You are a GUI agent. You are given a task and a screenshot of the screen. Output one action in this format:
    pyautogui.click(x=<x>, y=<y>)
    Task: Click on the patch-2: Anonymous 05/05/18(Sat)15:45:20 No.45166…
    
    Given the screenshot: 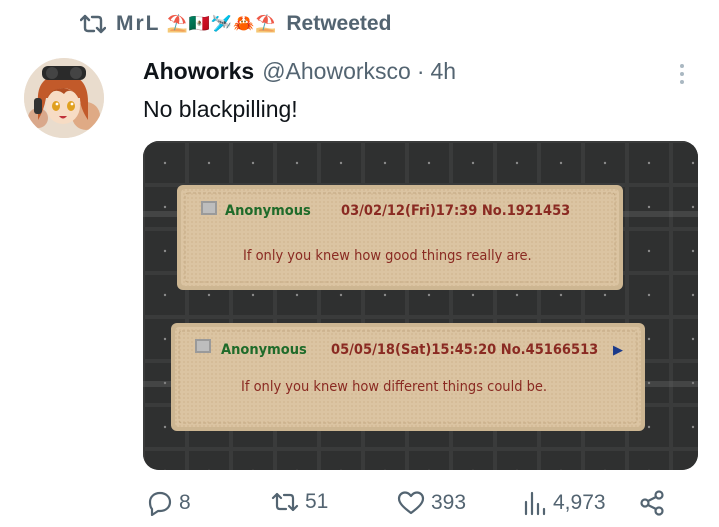 What is the action you would take?
    pyautogui.click(x=408, y=377)
    